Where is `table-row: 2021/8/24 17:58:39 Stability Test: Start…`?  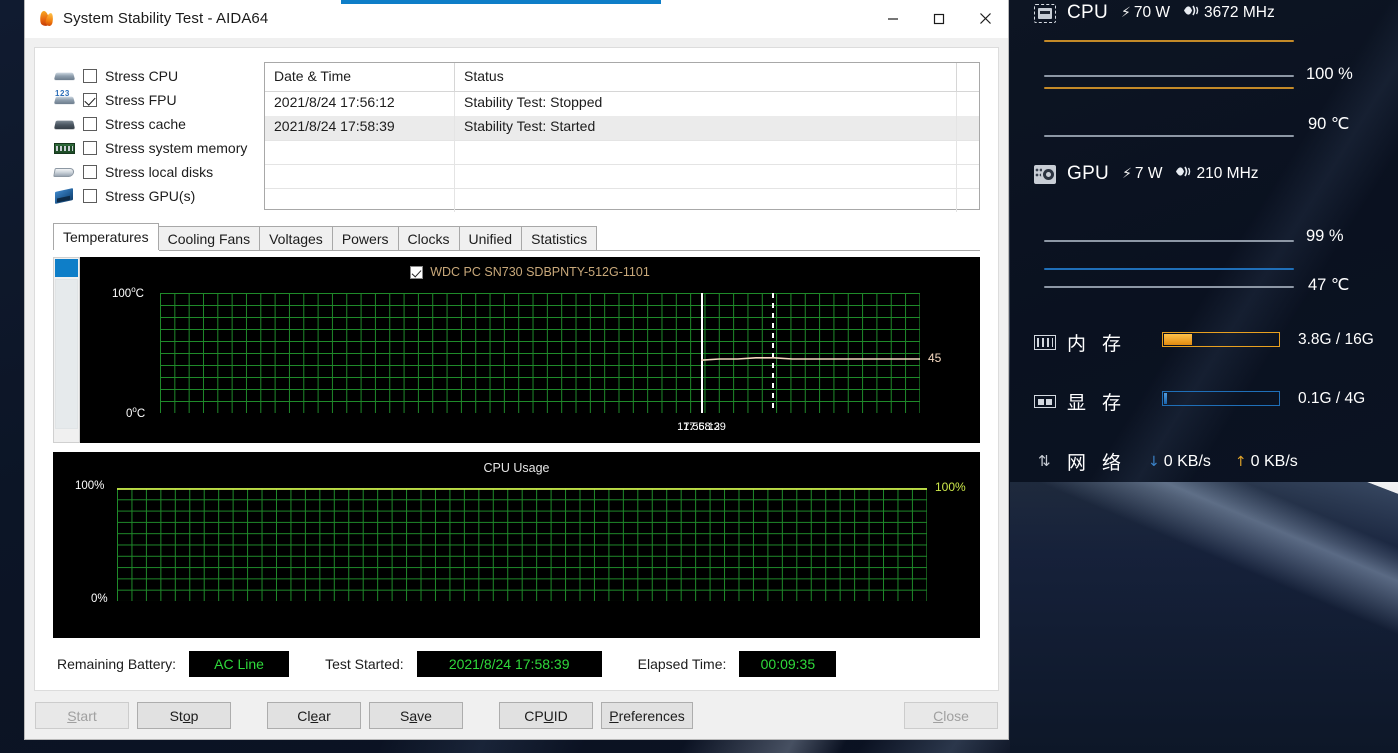
table-row: 2021/8/24 17:58:39 Stability Test: Start… is located at coordinates (622, 128).